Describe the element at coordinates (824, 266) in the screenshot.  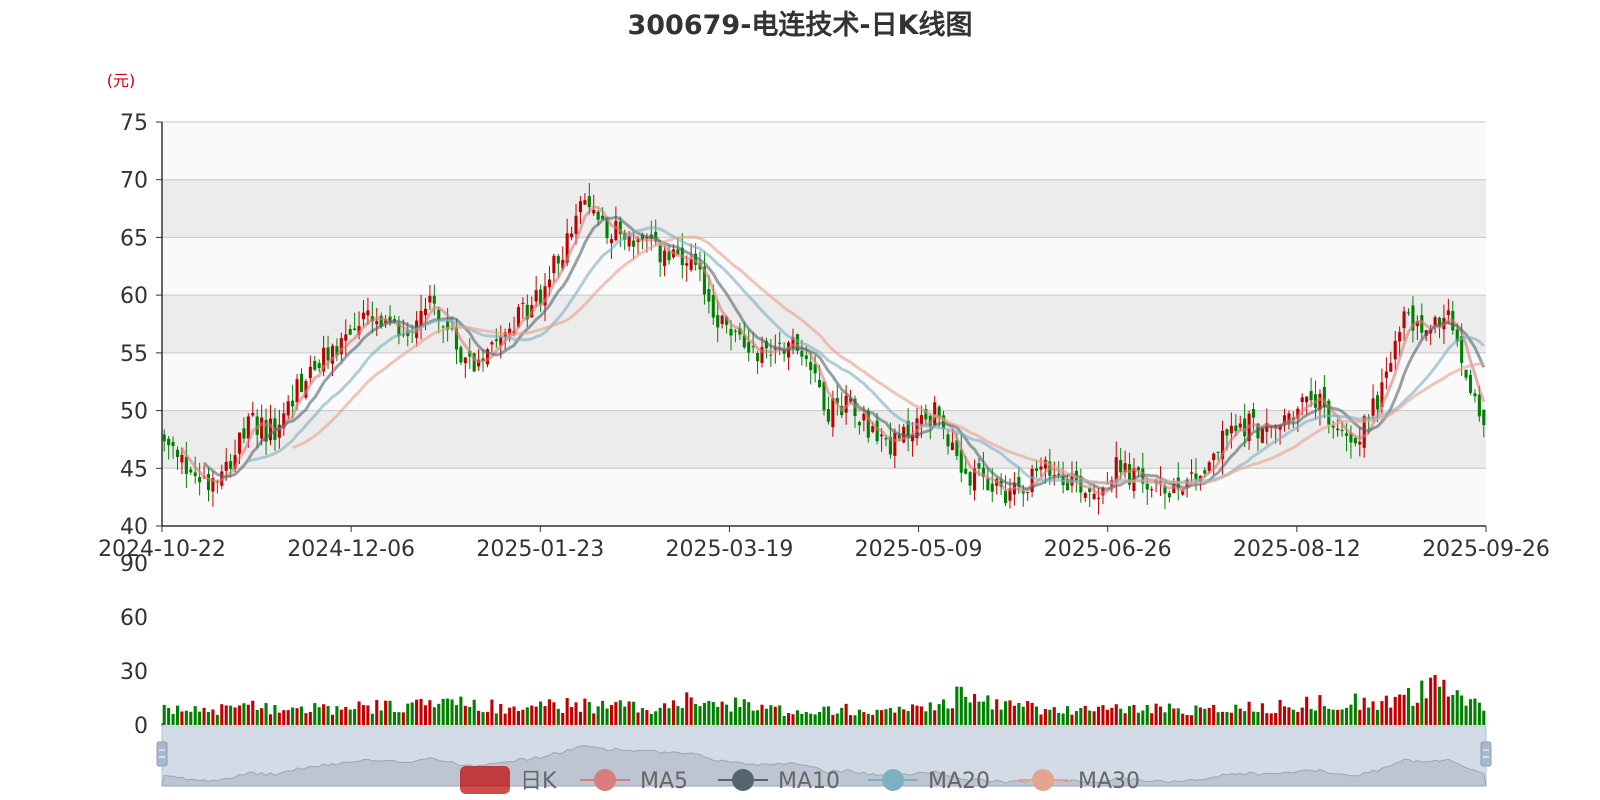
I see `price-band` at that location.